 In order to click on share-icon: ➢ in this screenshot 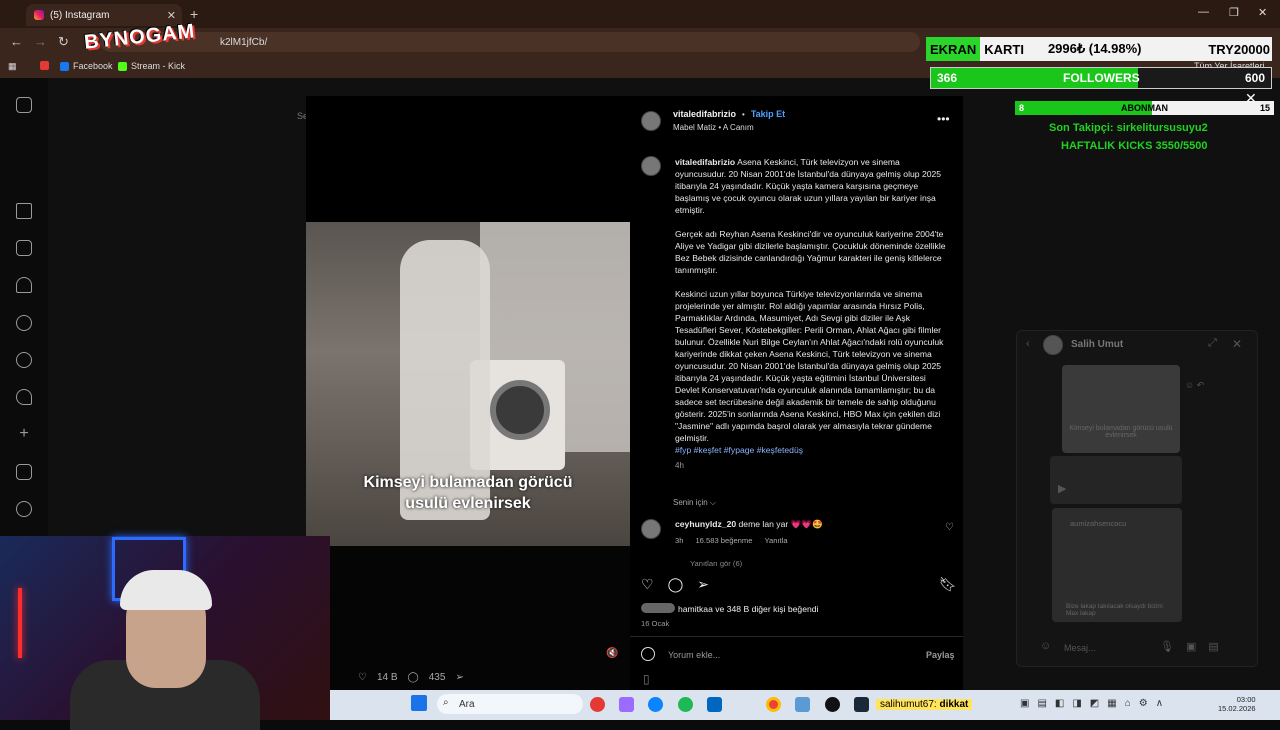, I will do `click(703, 584)`.